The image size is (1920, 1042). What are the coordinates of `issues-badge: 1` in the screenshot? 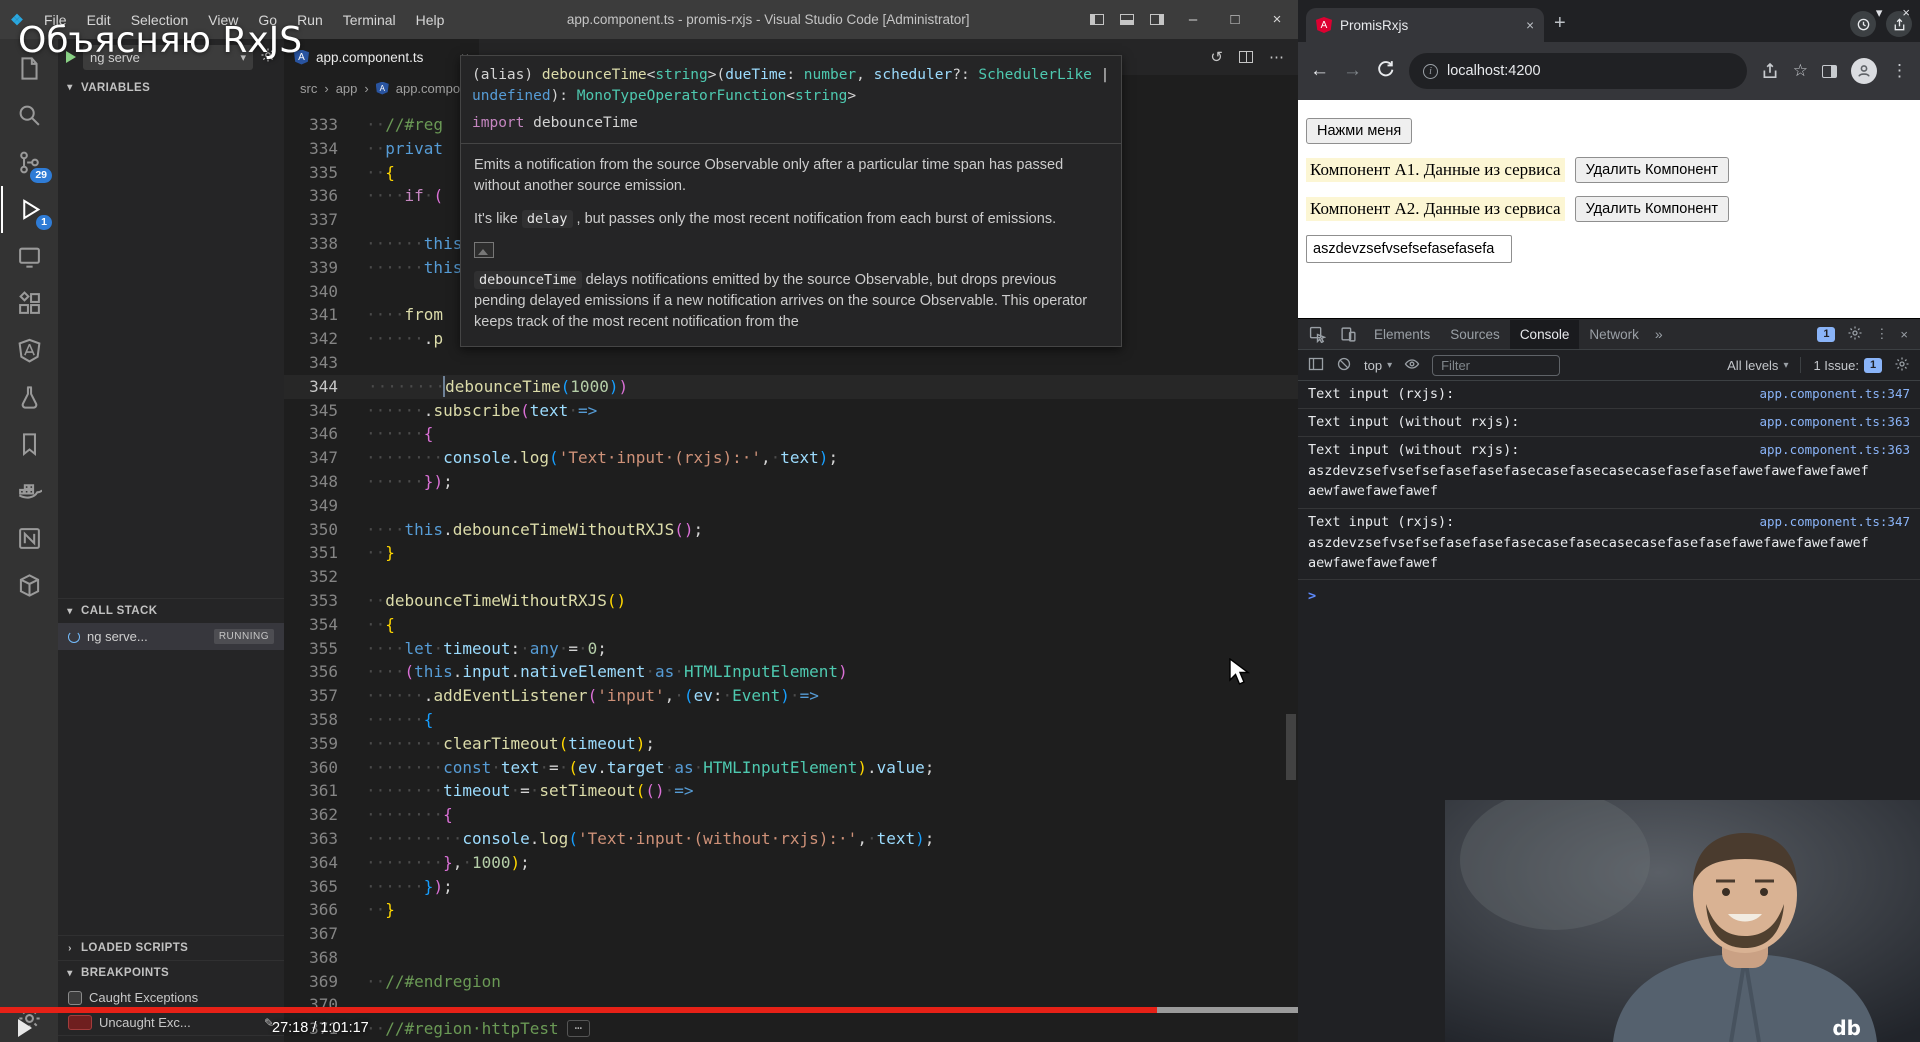 It's located at (1826, 334).